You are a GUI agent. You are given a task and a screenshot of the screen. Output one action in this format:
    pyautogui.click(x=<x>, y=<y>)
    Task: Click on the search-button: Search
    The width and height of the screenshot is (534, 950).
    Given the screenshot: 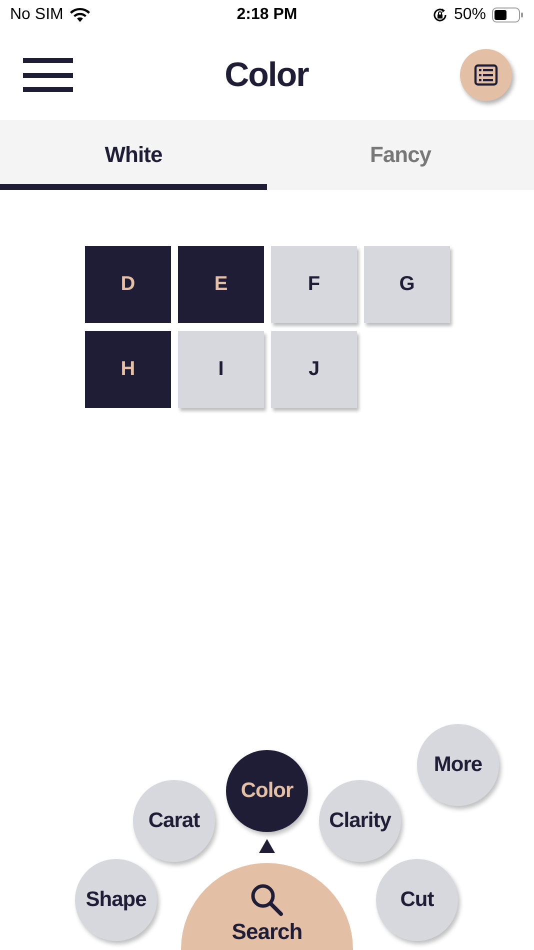 What is the action you would take?
    pyautogui.click(x=267, y=906)
    